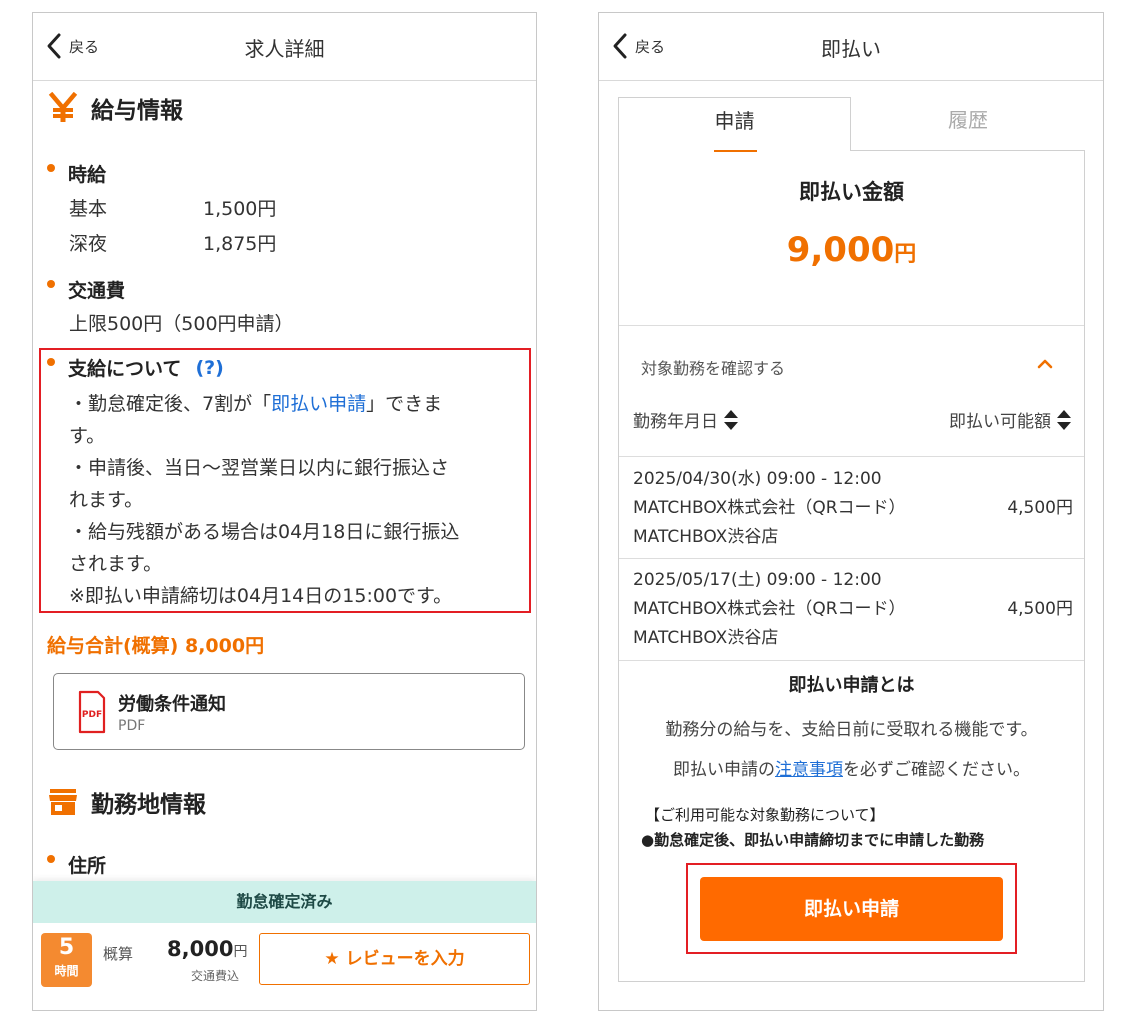  Describe the element at coordinates (63, 802) in the screenshot. I see `store-icon` at that location.